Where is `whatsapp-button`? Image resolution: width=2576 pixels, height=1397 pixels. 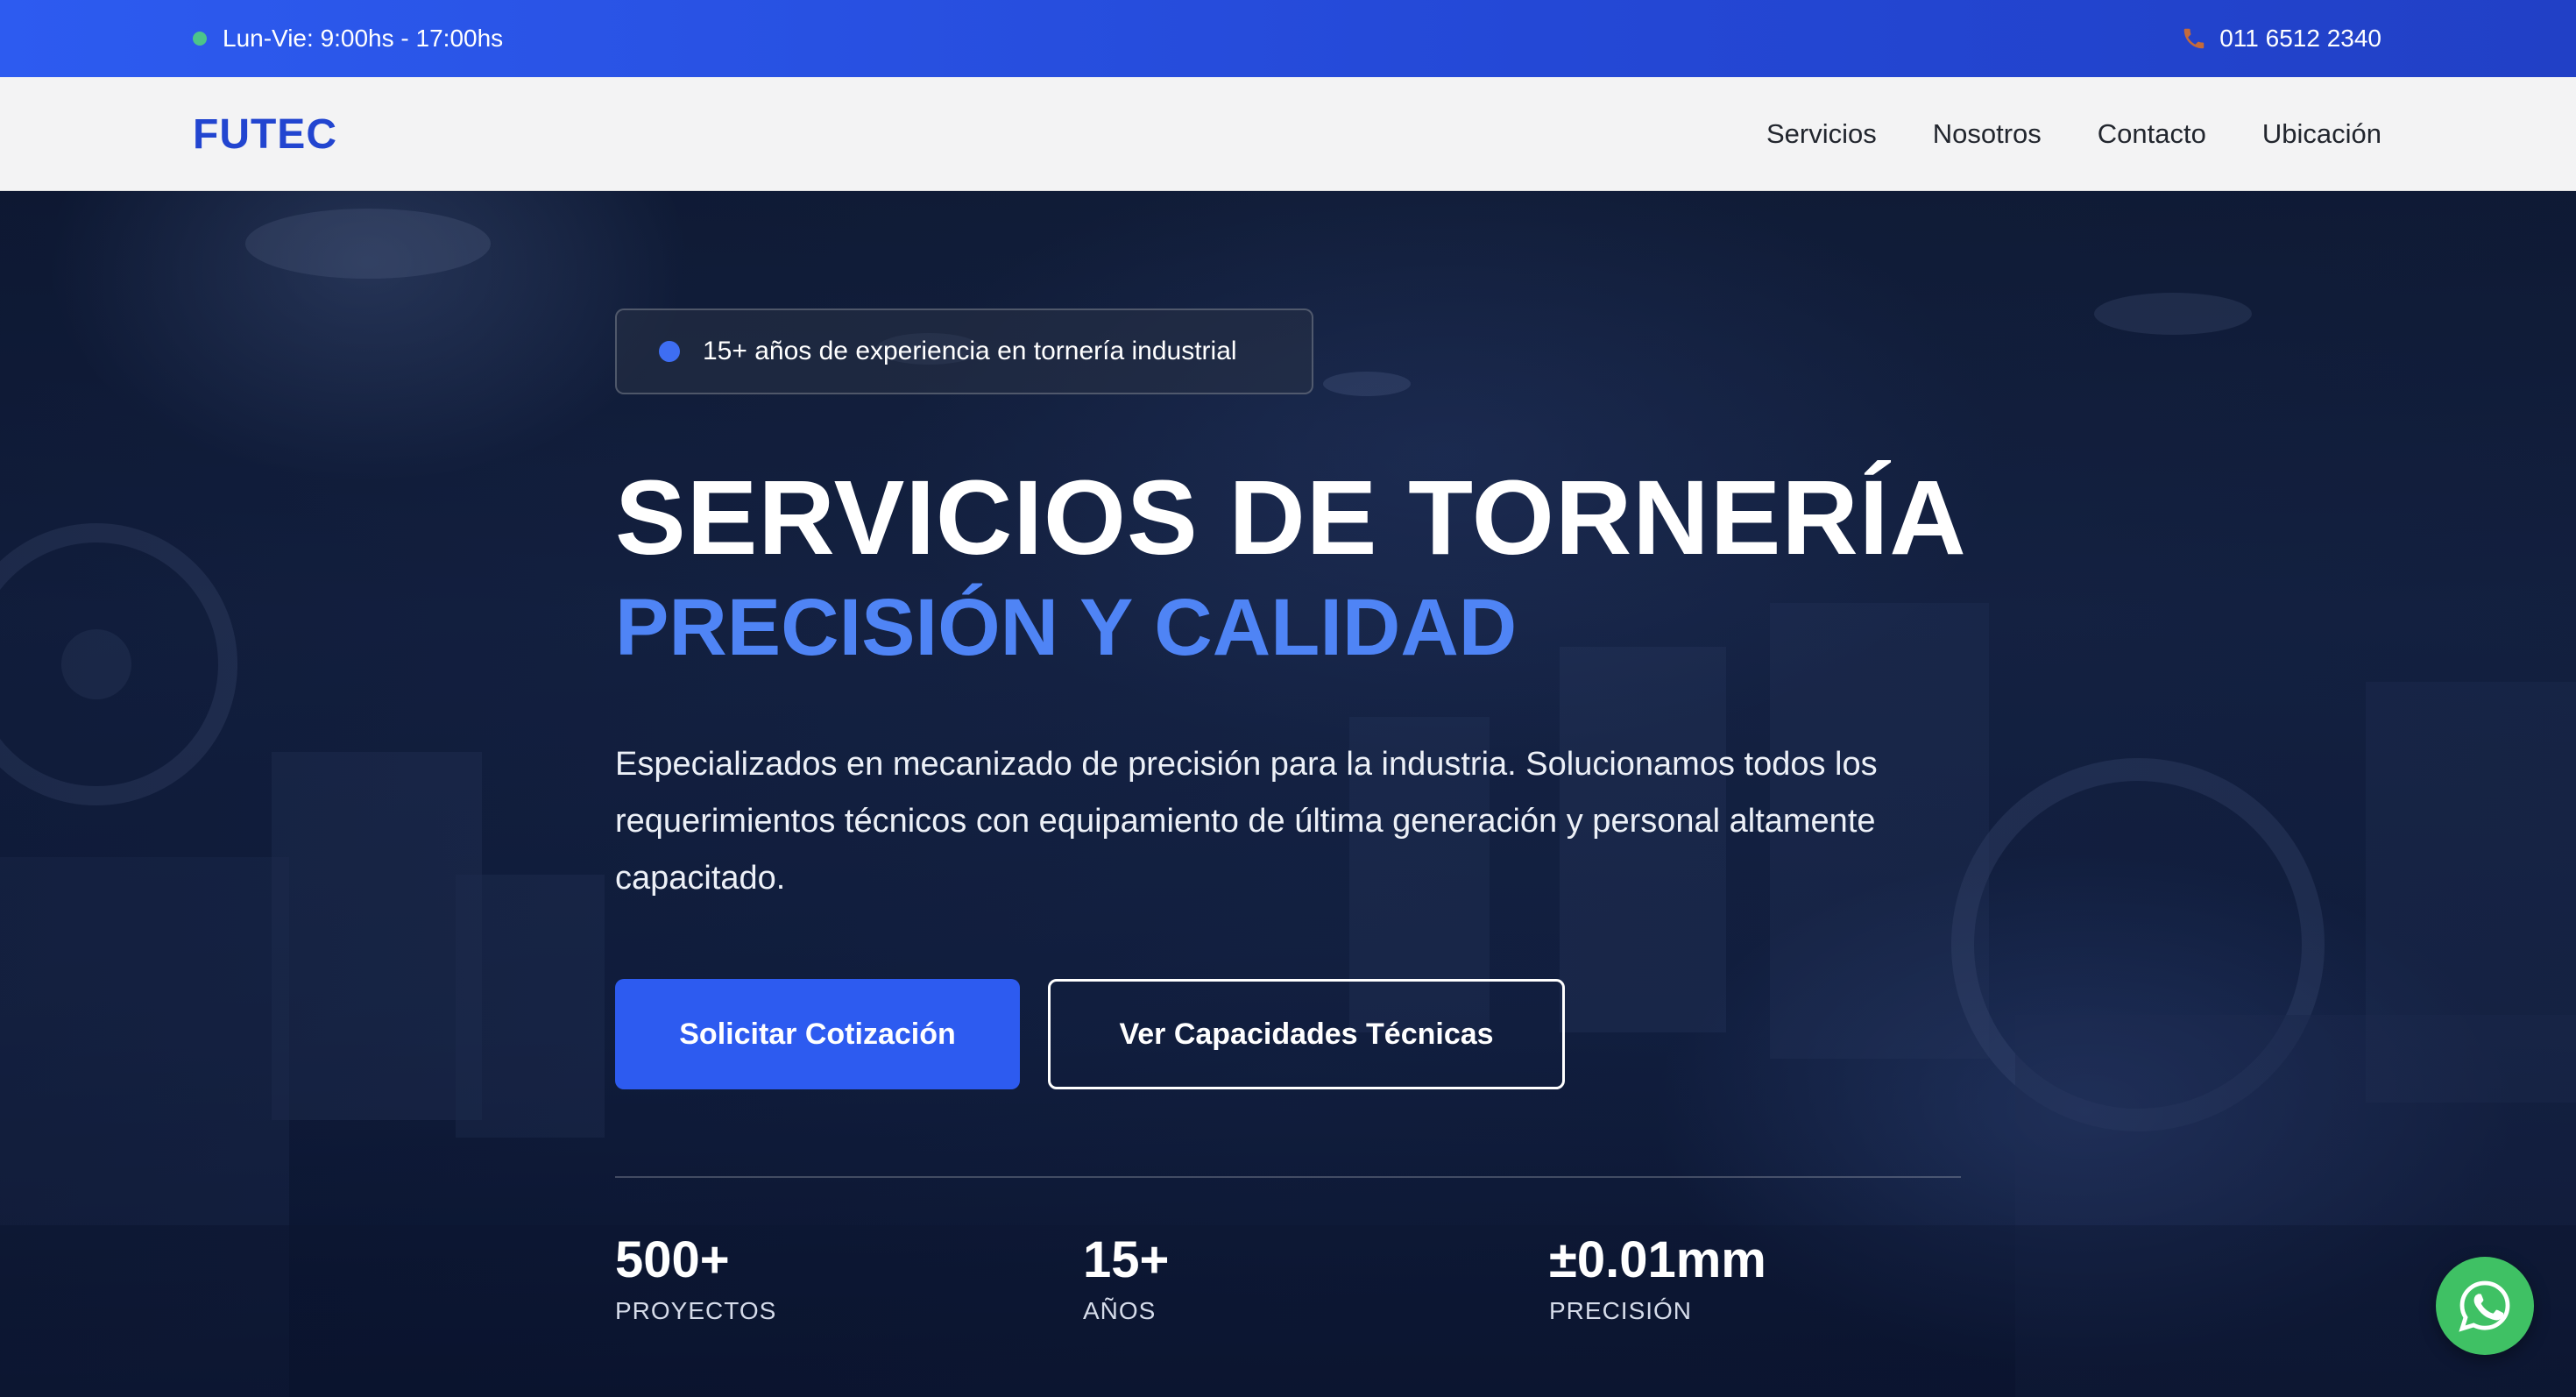
whatsapp-button is located at coordinates (2485, 1306).